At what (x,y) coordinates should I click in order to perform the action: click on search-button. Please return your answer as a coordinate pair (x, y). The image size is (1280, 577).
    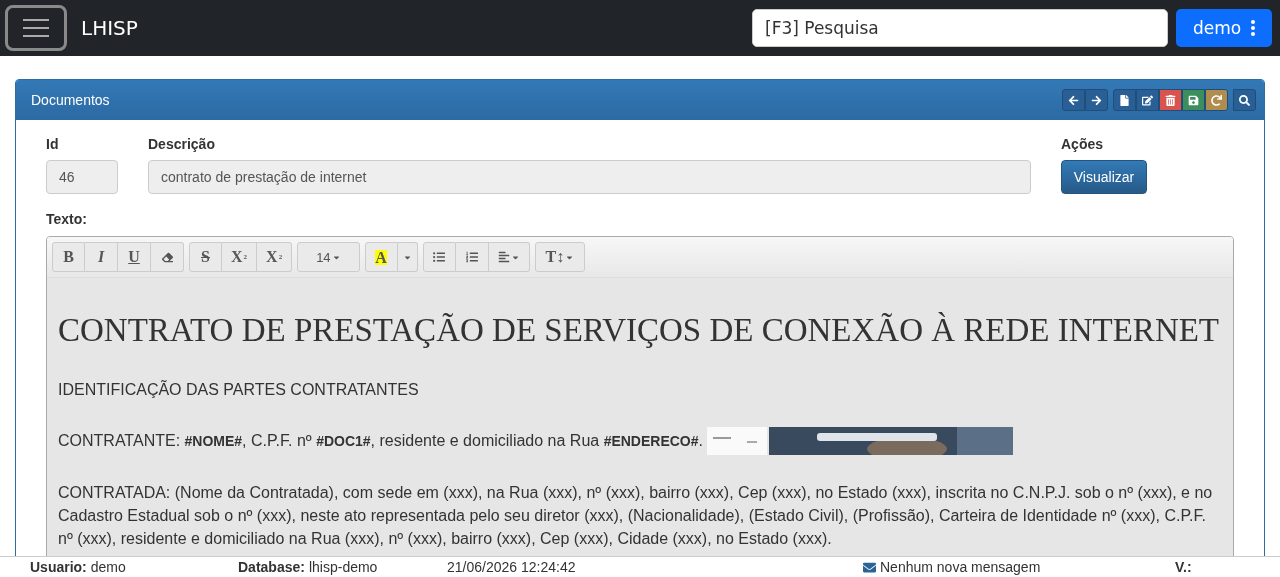
    Looking at the image, I should click on (1244, 100).